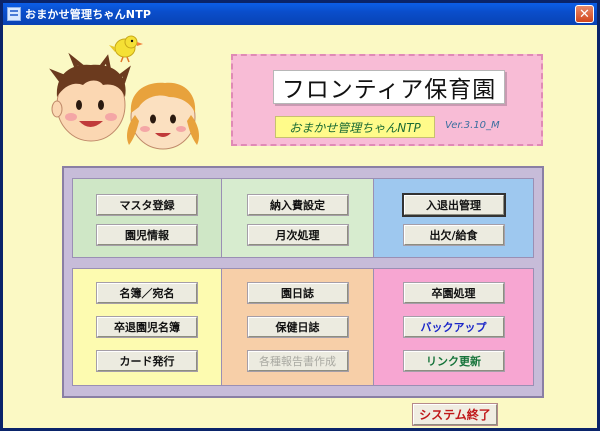 The height and width of the screenshot is (431, 600). What do you see at coordinates (14, 14) in the screenshot?
I see `app-icon` at bounding box center [14, 14].